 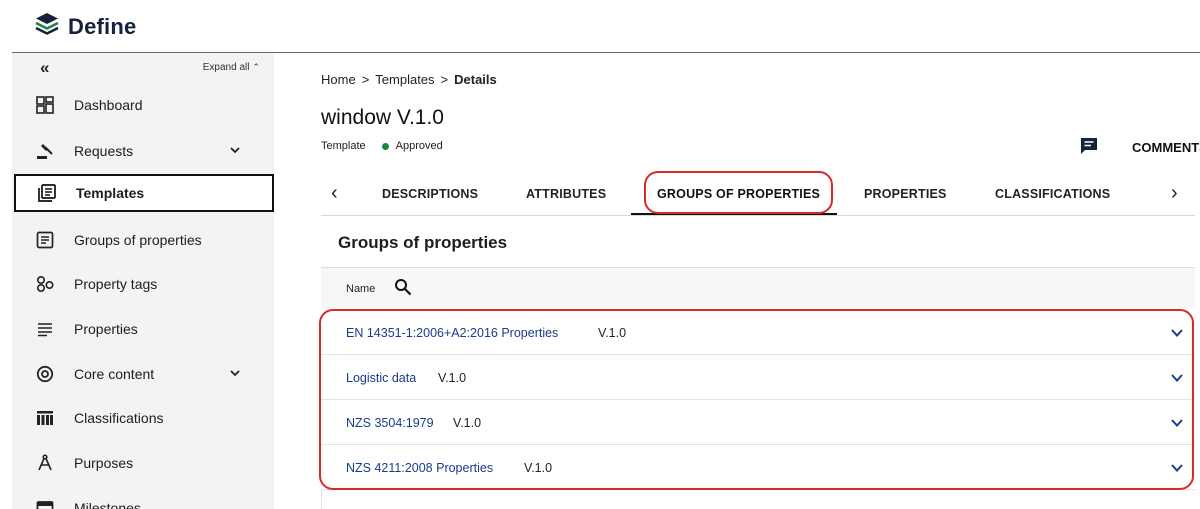 I want to click on expand-all-label: Expand all, so click(x=226, y=67).